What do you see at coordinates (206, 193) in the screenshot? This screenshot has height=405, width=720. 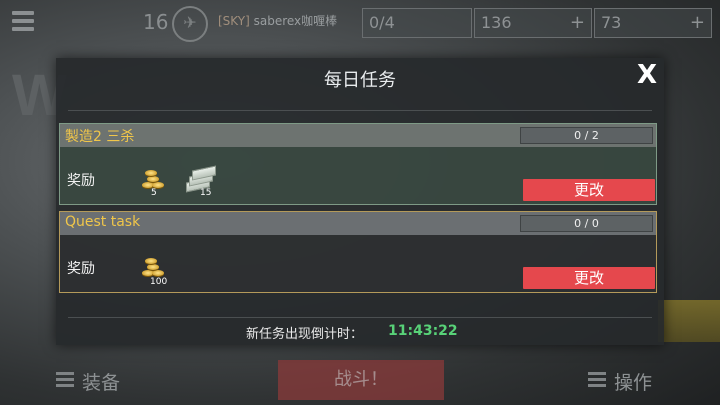 I see `reward-count: 15` at bounding box center [206, 193].